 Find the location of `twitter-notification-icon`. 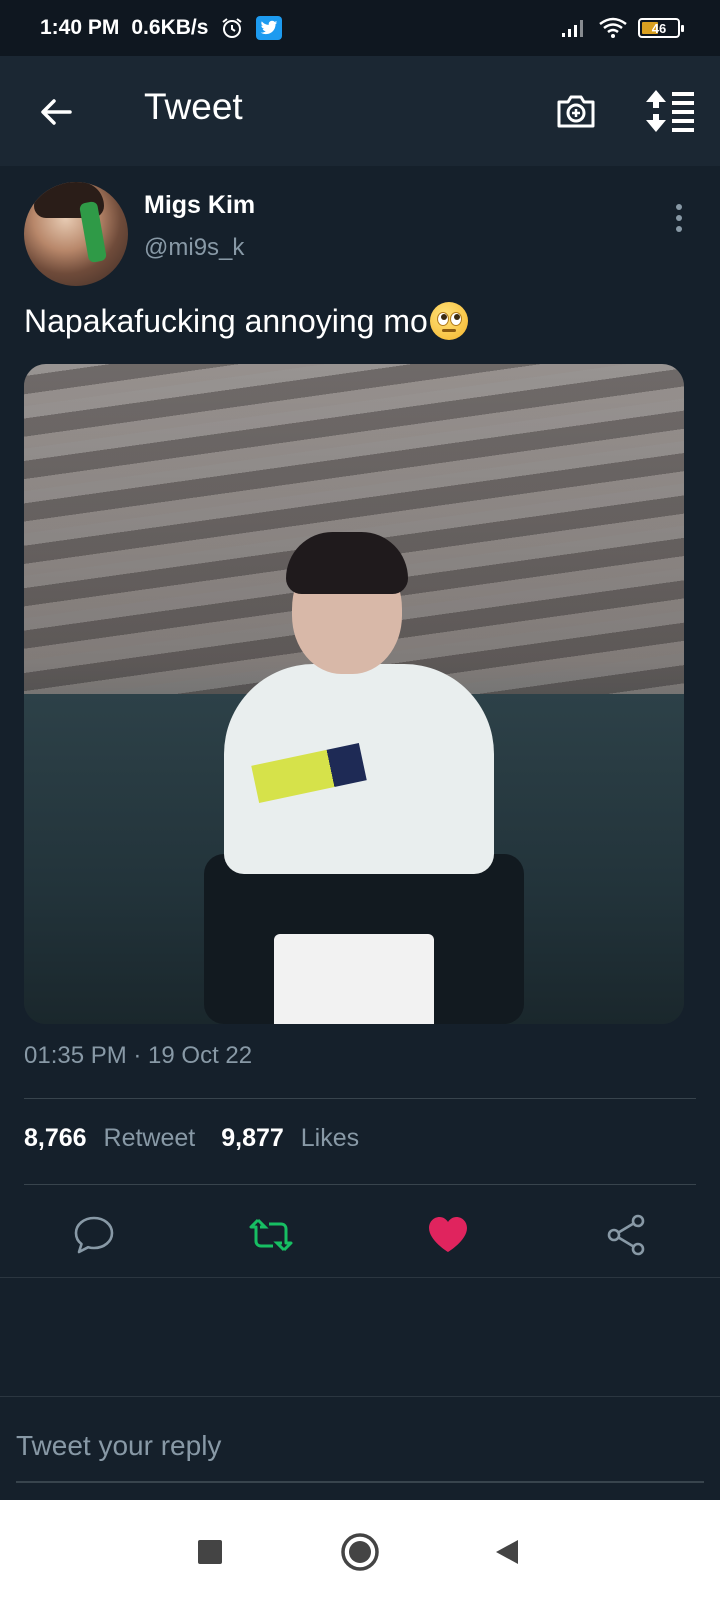

twitter-notification-icon is located at coordinates (269, 28).